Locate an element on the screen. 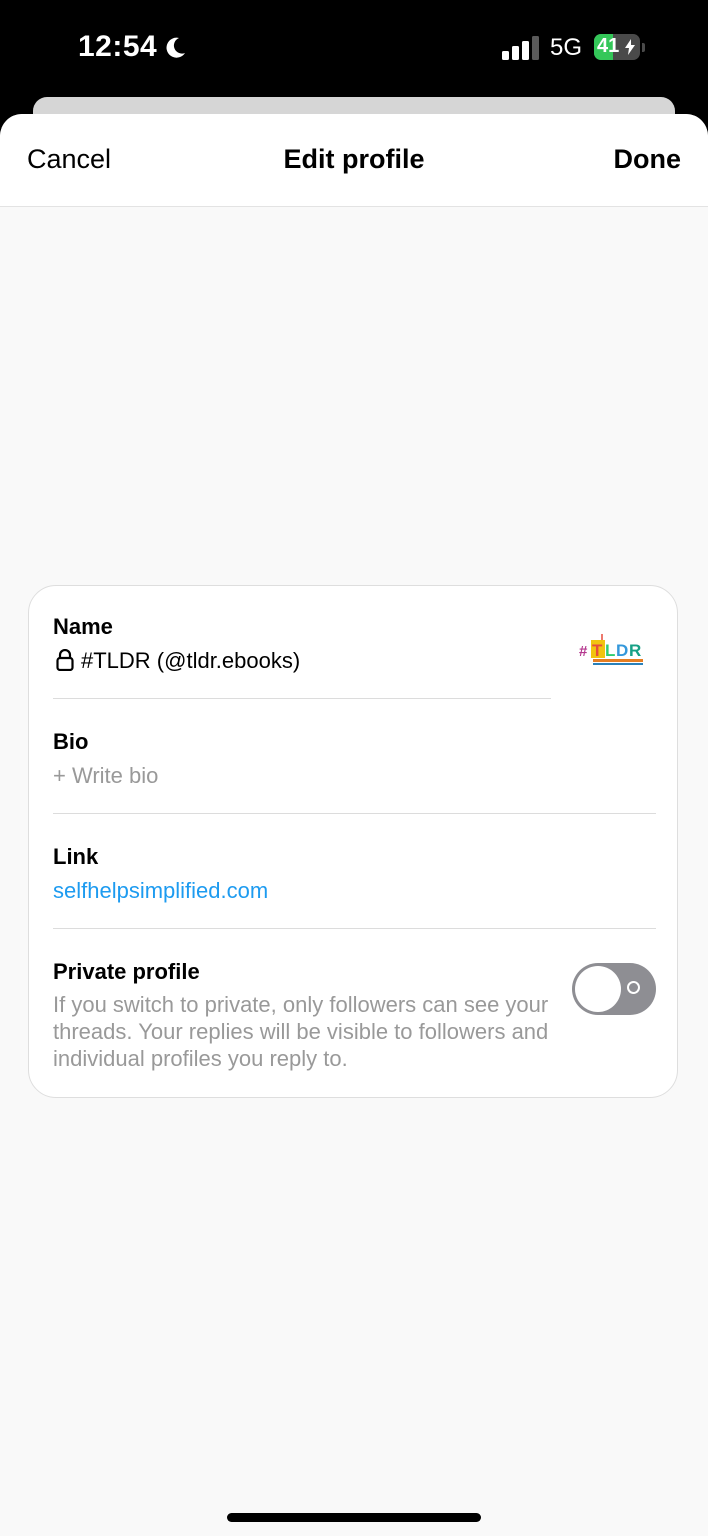  link-label: Link is located at coordinates (76, 856).